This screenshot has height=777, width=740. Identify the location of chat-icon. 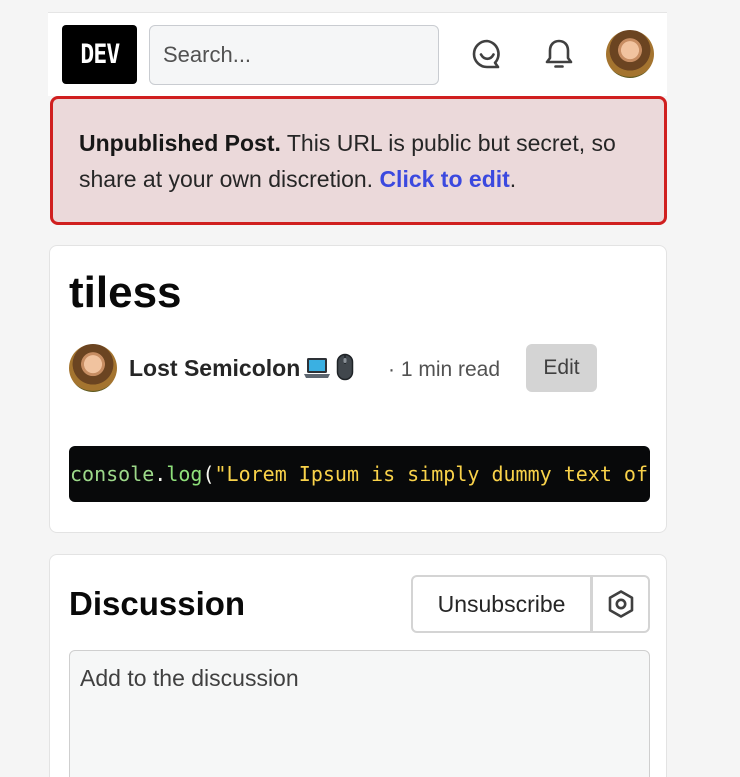
(487, 54).